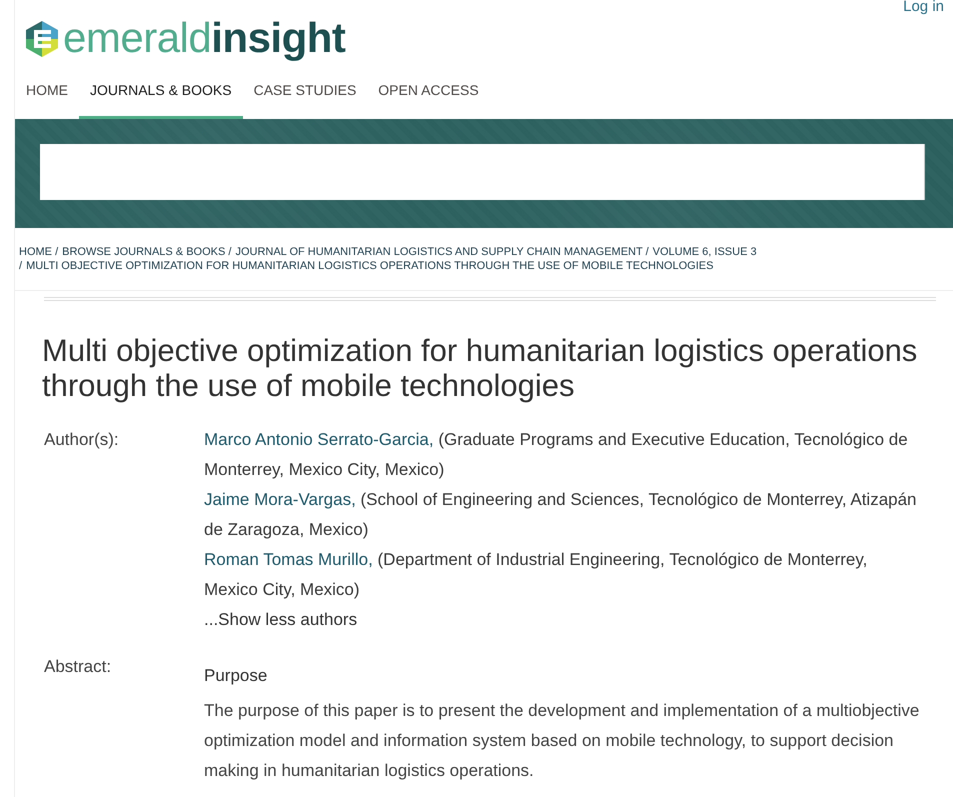 This screenshot has width=953, height=797. I want to click on author-entry: Roman Tomas Murillo, (Department of Industrial Engineering, Tecnológico de Monterrey, Mexico City, Mexico), so click(536, 575).